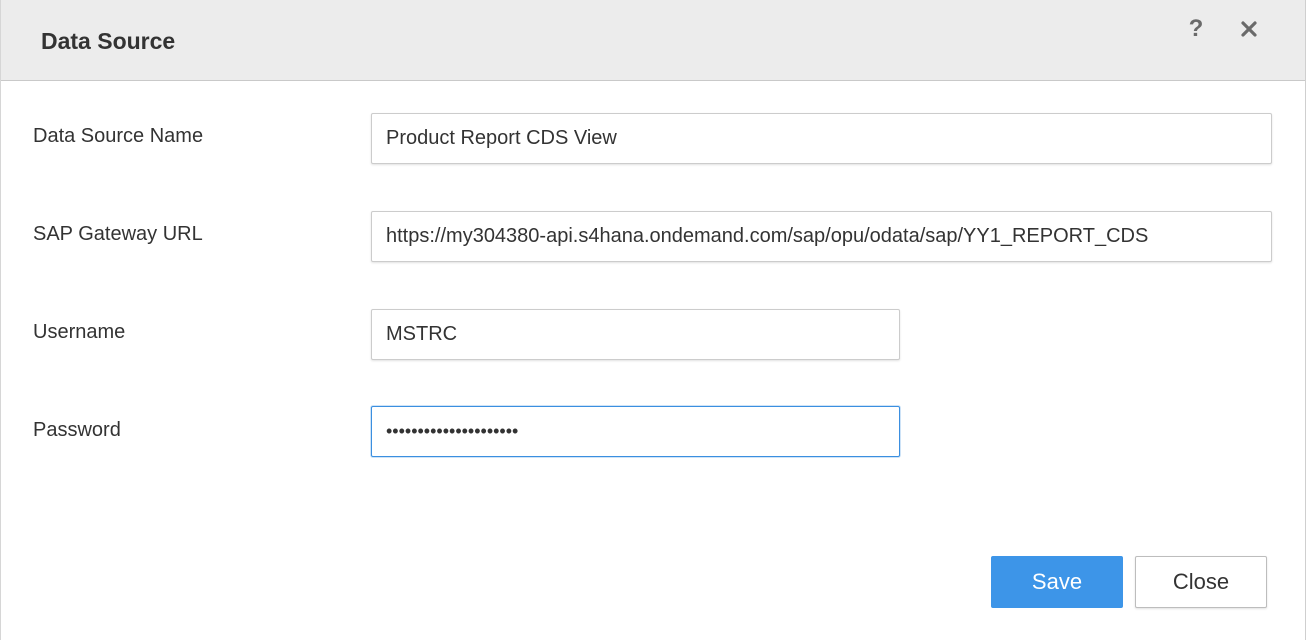 The image size is (1306, 640). I want to click on close-icon, so click(1249, 29).